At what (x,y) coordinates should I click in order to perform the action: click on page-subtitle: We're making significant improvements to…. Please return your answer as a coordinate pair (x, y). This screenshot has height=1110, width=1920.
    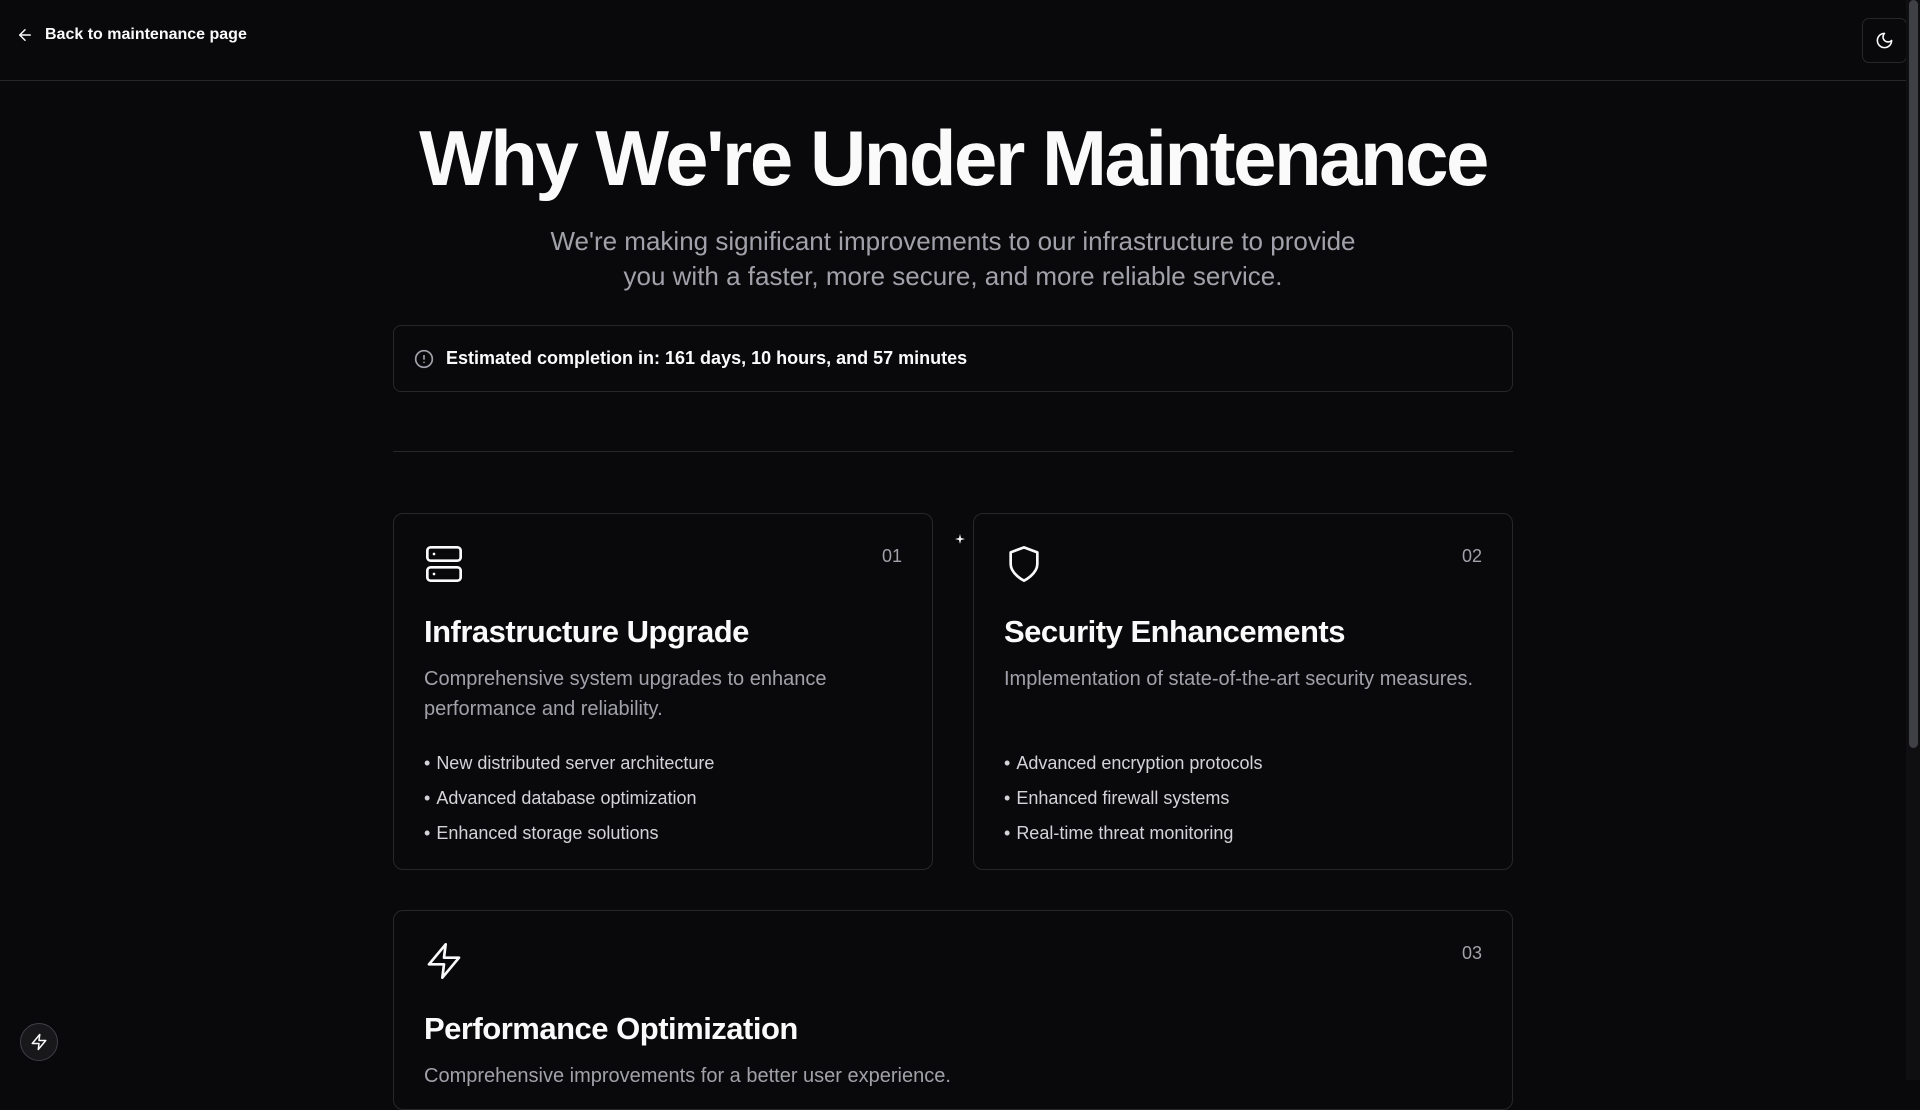
    Looking at the image, I should click on (953, 258).